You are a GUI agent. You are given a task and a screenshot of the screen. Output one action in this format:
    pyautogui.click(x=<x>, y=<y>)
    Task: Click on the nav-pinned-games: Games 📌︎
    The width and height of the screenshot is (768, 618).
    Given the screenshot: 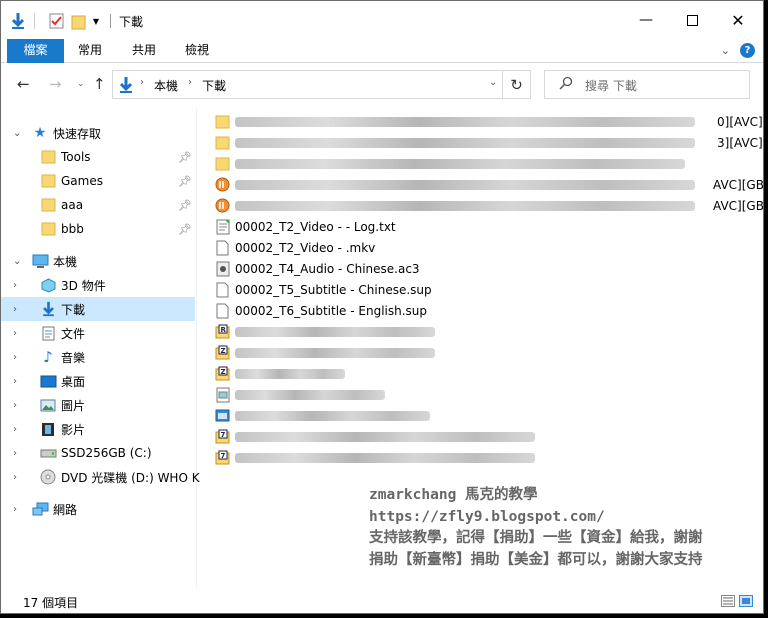 What is the action you would take?
    pyautogui.click(x=98, y=181)
    